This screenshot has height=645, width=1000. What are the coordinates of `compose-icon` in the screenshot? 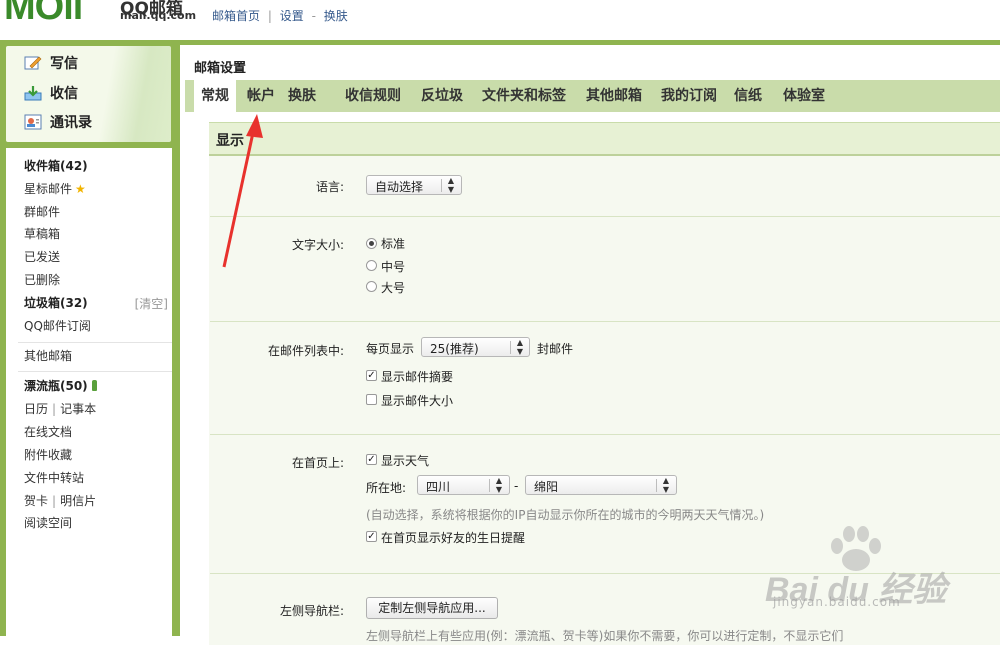 It's located at (33, 63).